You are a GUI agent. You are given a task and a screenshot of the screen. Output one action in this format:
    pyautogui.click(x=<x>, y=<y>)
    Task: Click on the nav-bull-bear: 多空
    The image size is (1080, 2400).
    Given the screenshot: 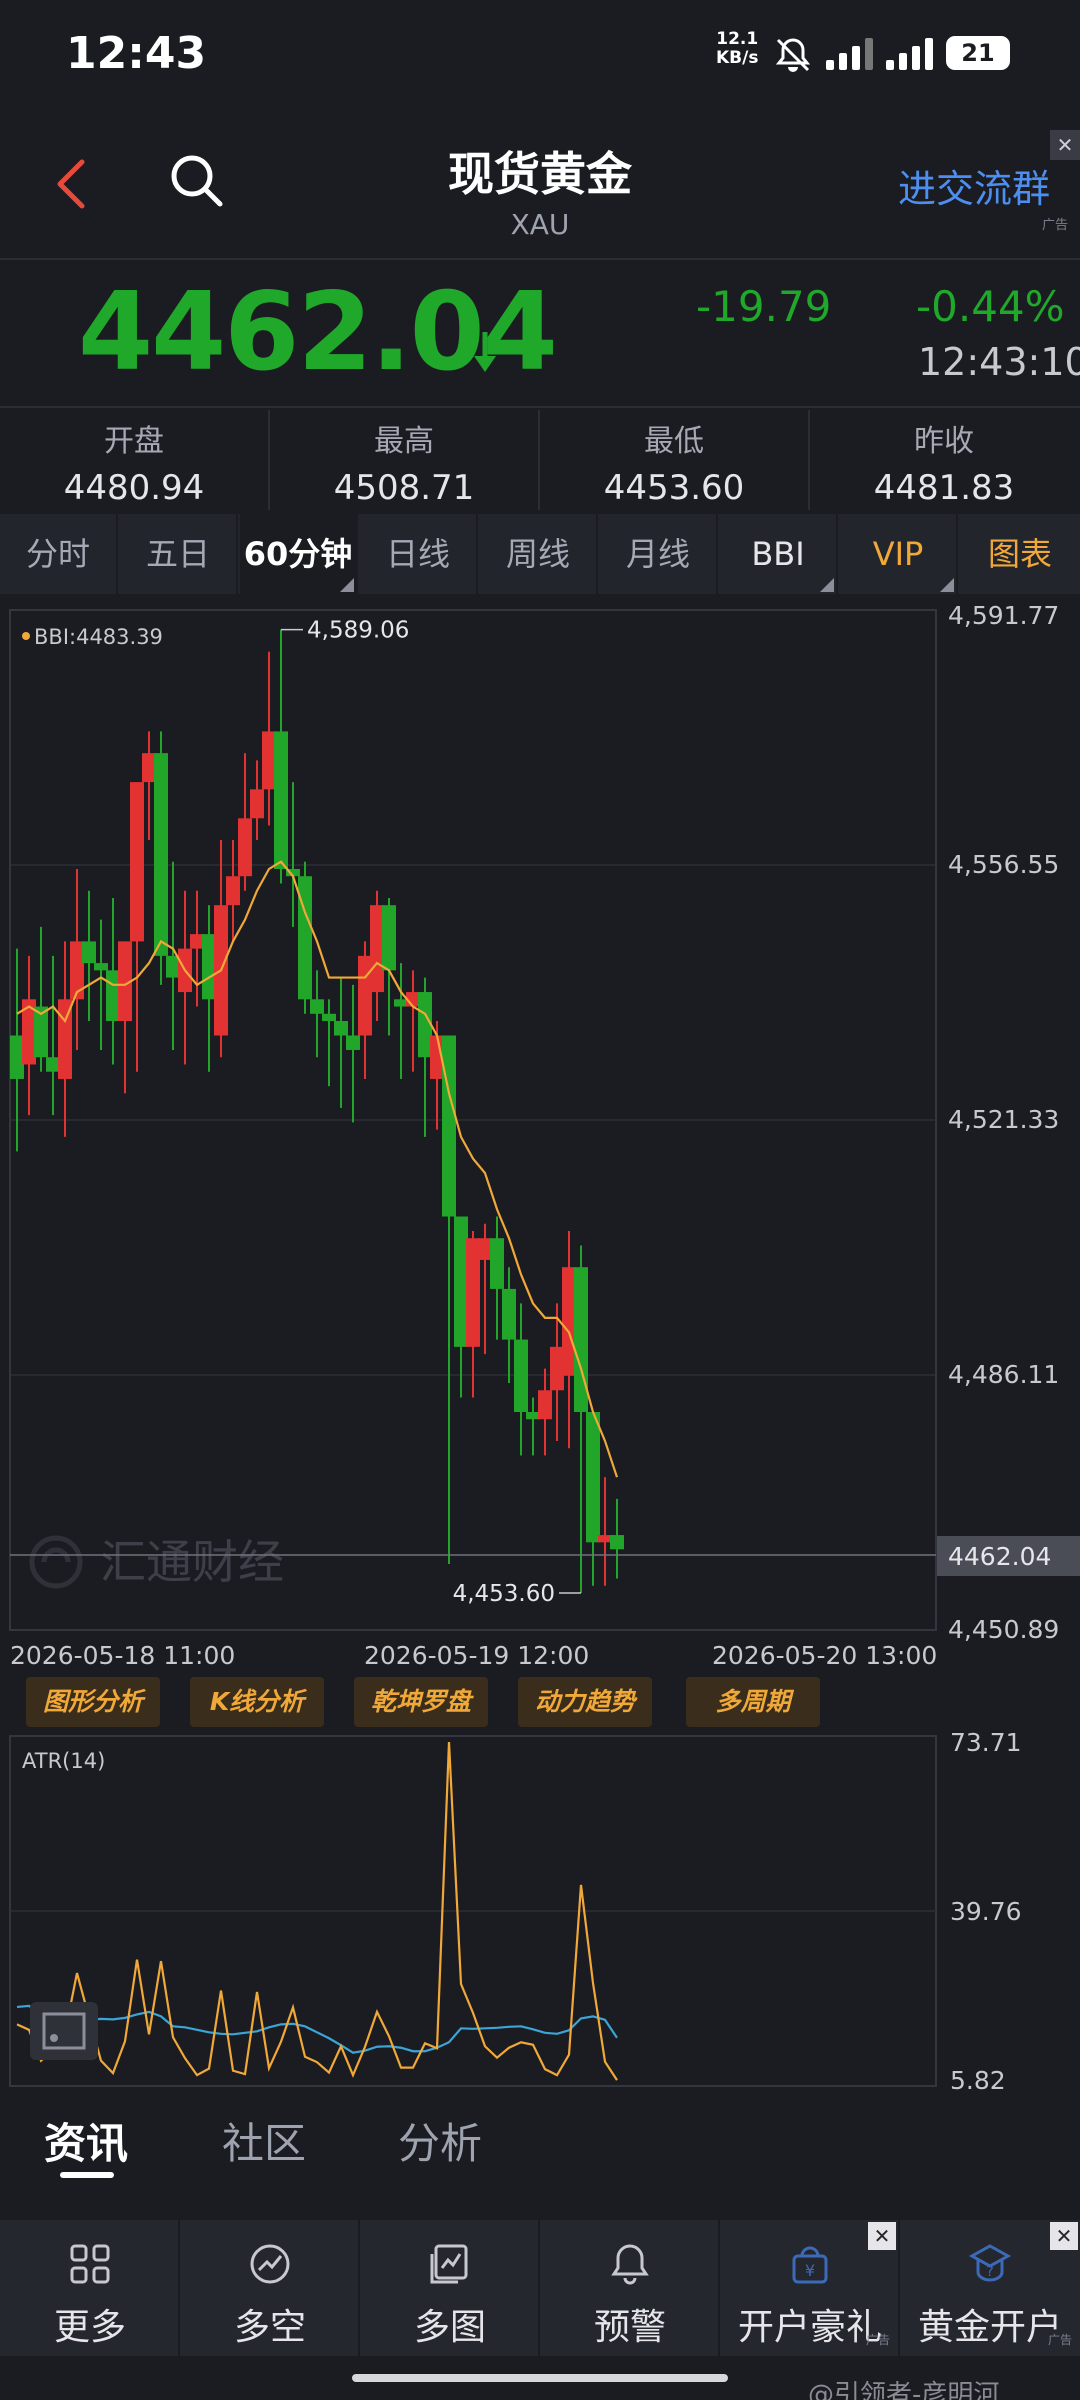 What is the action you would take?
    pyautogui.click(x=270, y=2288)
    